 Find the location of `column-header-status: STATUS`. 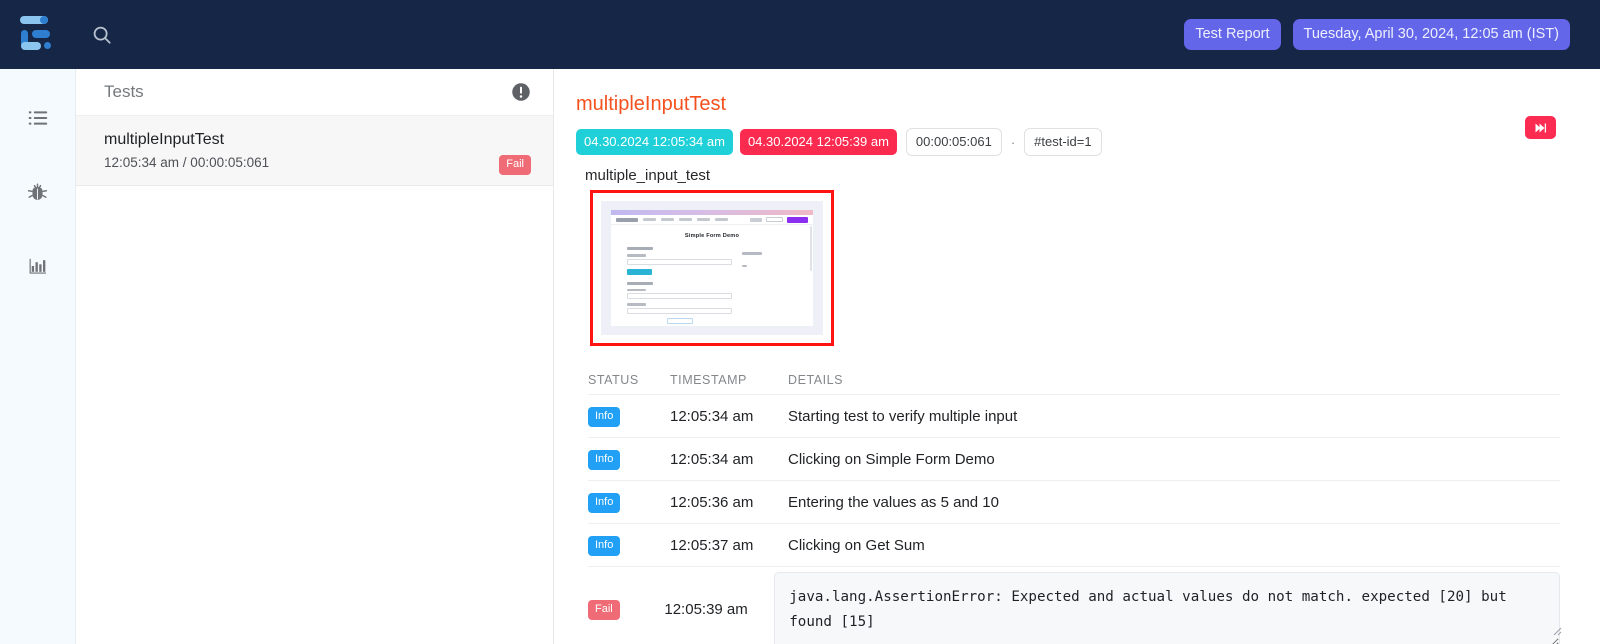

column-header-status: STATUS is located at coordinates (613, 380).